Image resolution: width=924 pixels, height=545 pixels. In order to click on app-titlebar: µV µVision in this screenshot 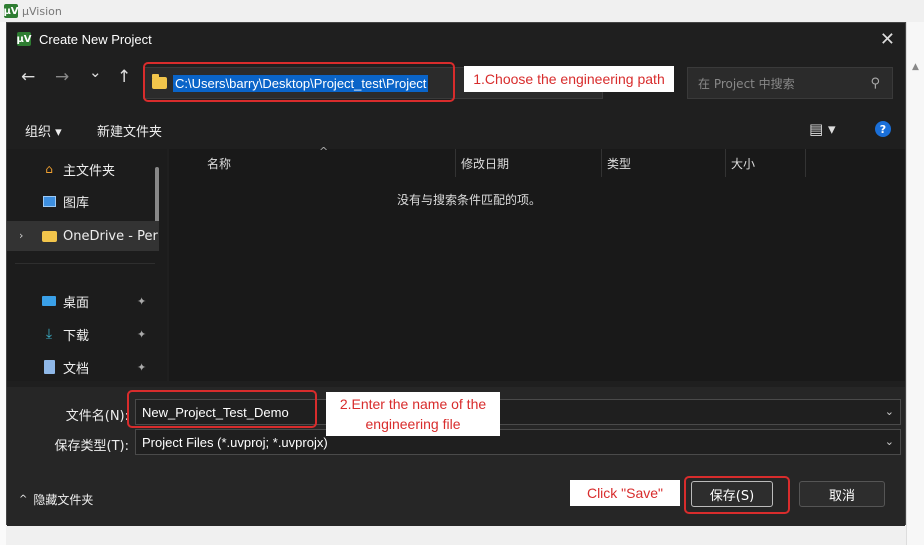, I will do `click(462, 11)`.